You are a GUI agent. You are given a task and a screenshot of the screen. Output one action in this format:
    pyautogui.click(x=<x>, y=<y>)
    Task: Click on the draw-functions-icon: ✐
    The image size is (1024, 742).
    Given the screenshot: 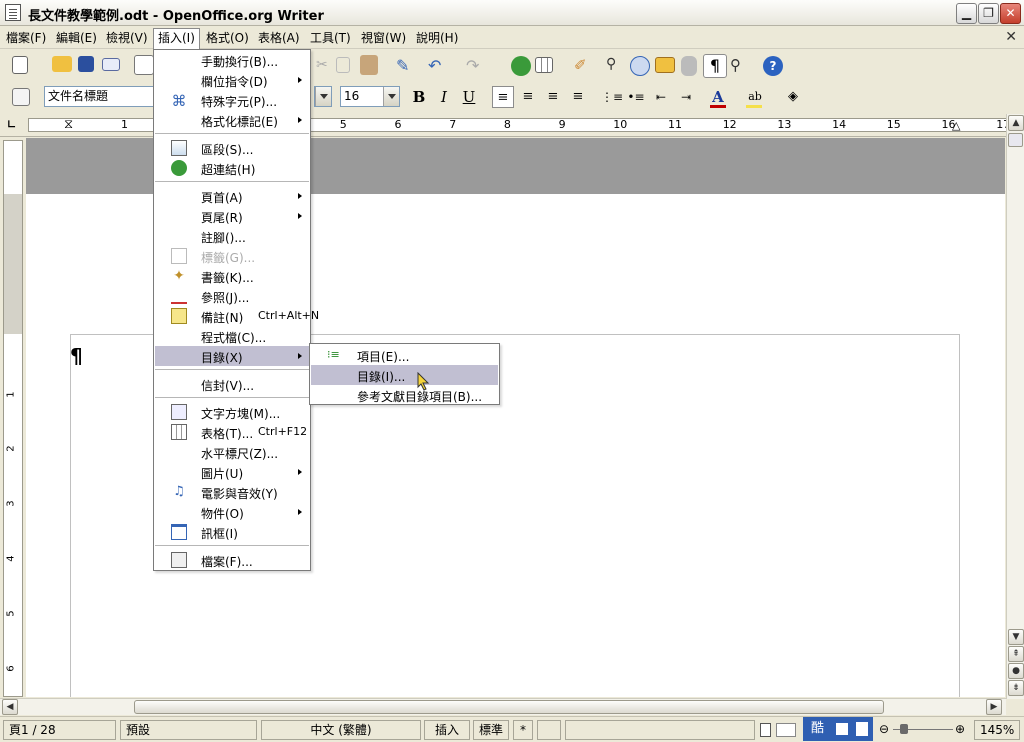 What is the action you would take?
    pyautogui.click(x=584, y=66)
    